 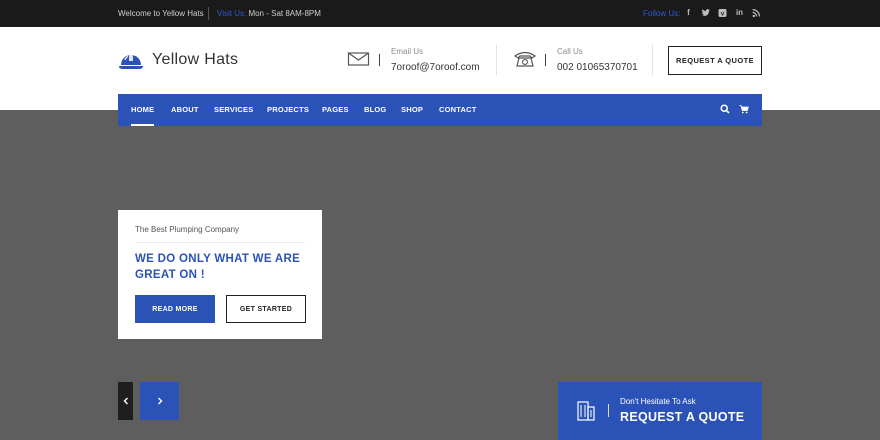 I want to click on twitter-icon, so click(x=705, y=13).